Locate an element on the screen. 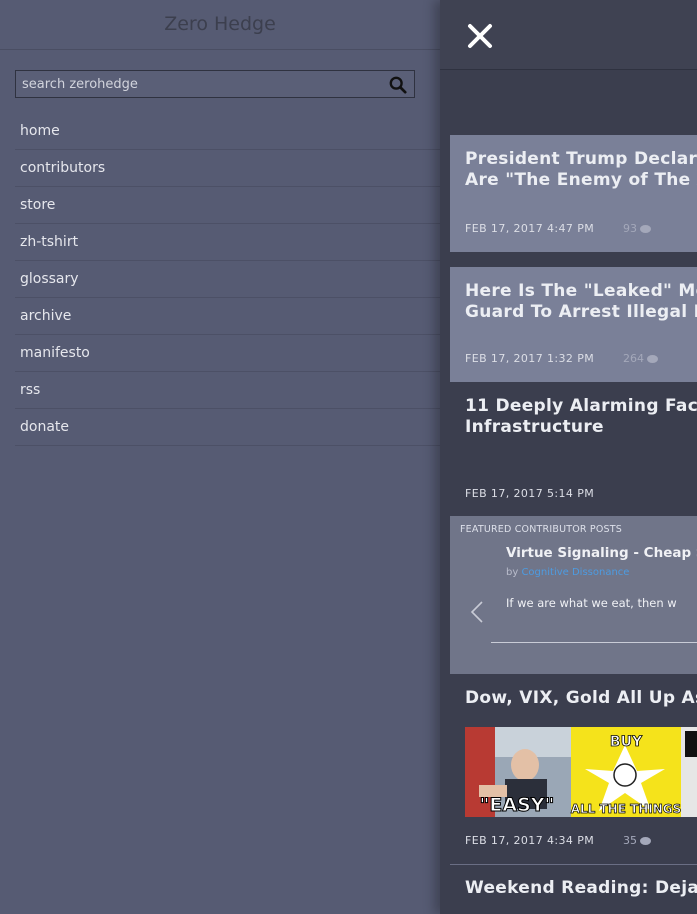 This screenshot has width=697, height=914. comment-count-value: 93 is located at coordinates (630, 228).